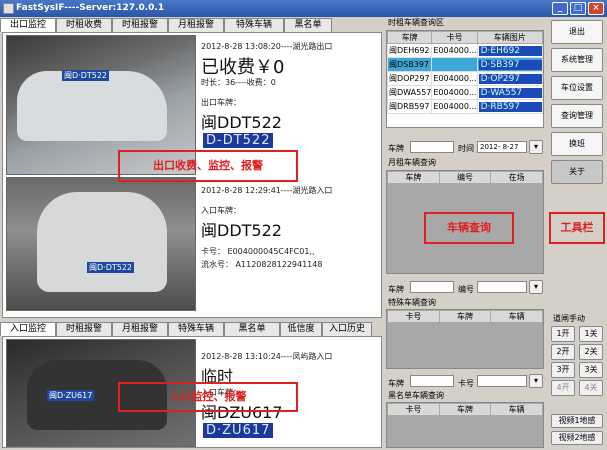 The width and height of the screenshot is (607, 450). What do you see at coordinates (432, 381) in the screenshot?
I see `special-plate-input` at bounding box center [432, 381].